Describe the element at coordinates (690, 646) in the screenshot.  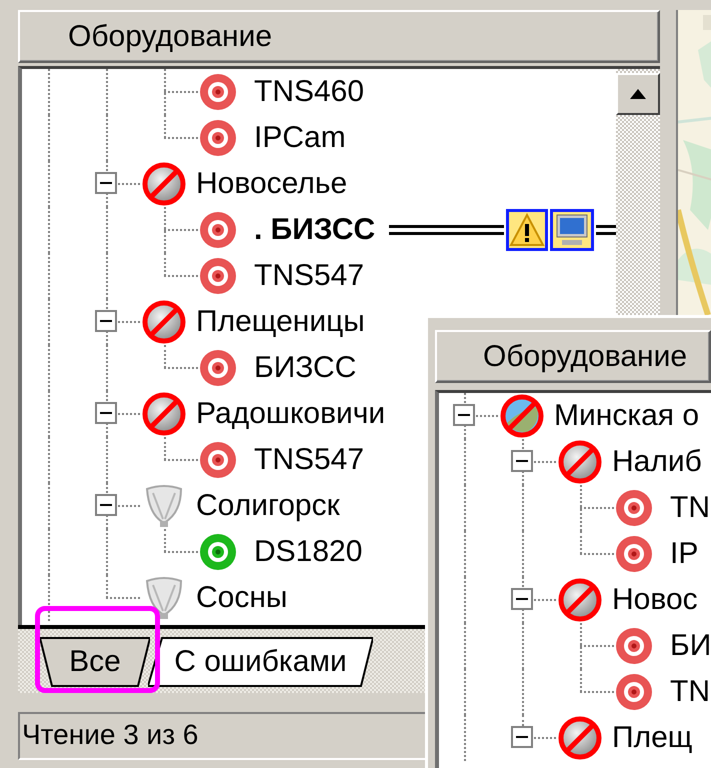
I see `tree-item: БИ` at that location.